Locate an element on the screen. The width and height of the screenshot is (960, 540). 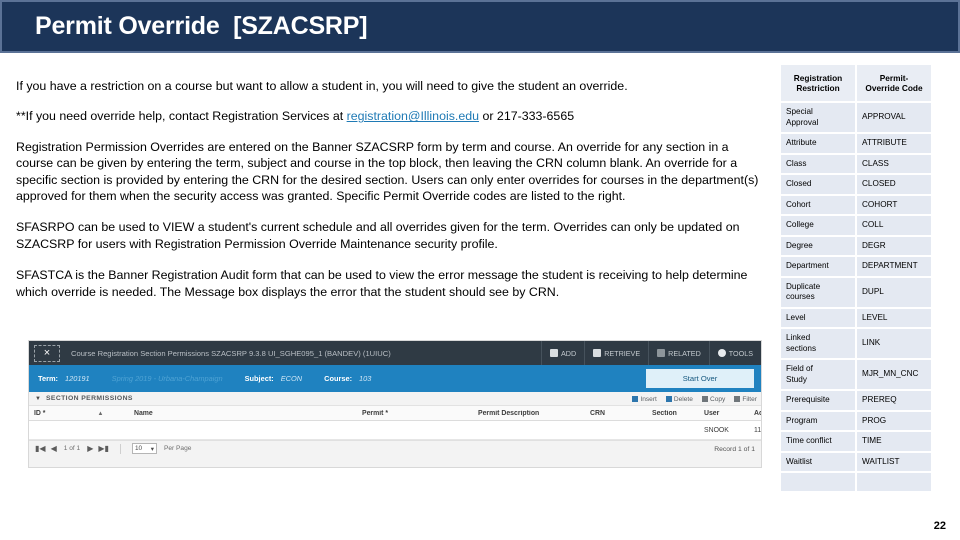
previous-page-icon: ◀ is located at coordinates (54, 448).